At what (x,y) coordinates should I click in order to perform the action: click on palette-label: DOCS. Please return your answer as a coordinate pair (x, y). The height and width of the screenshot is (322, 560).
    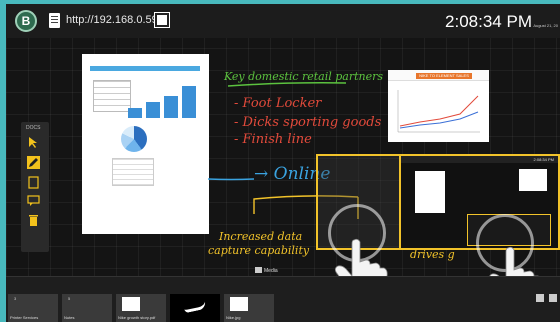
    Looking at the image, I should click on (33, 128).